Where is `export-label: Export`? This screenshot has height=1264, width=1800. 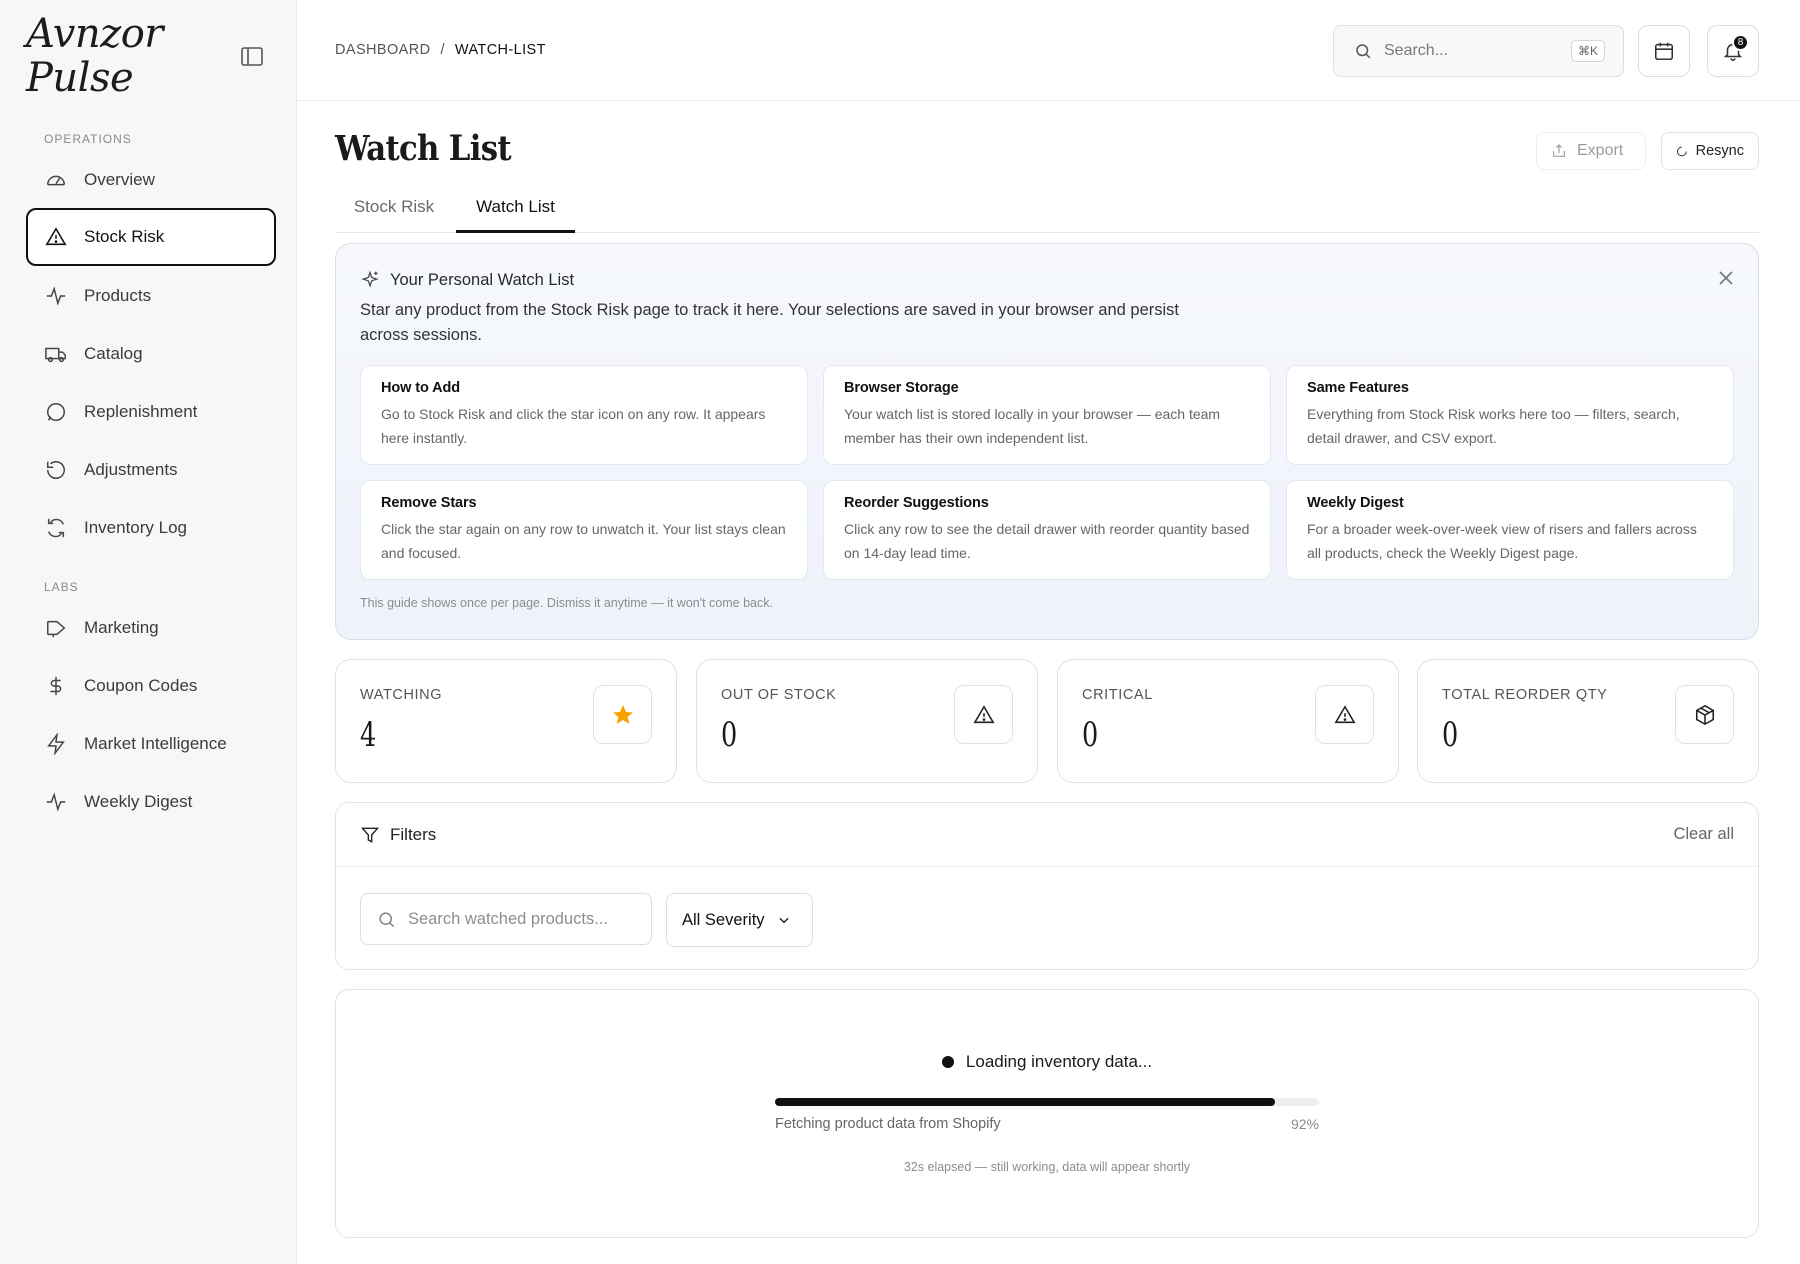 export-label: Export is located at coordinates (1600, 150).